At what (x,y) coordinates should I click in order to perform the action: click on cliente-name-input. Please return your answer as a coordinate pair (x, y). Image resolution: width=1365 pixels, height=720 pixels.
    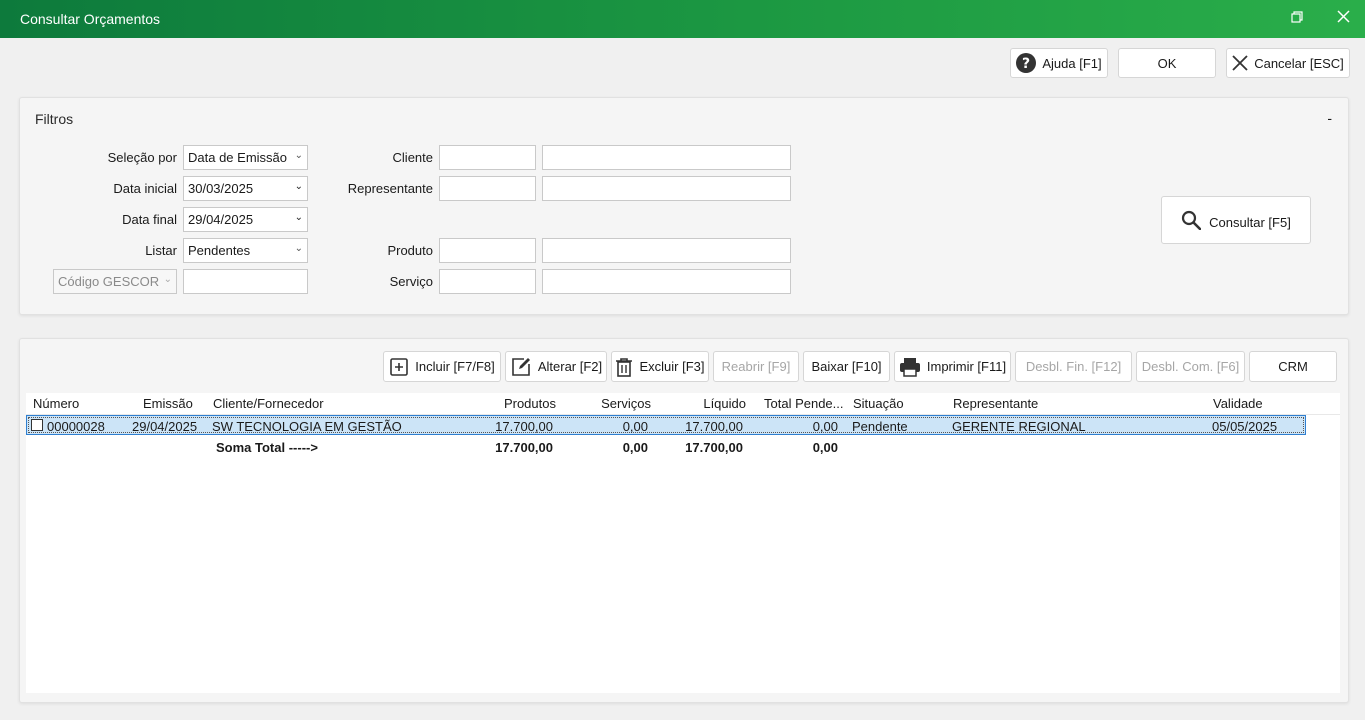
    Looking at the image, I should click on (666, 157).